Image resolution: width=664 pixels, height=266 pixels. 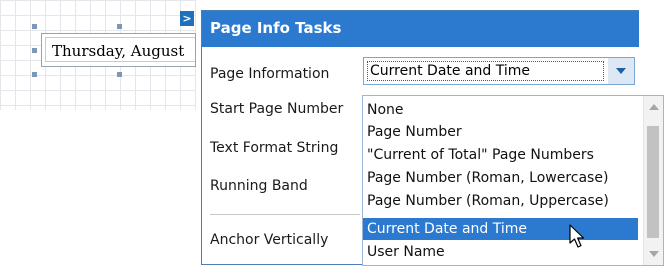 I want to click on start-page-number-label: Start Page Number, so click(x=277, y=109).